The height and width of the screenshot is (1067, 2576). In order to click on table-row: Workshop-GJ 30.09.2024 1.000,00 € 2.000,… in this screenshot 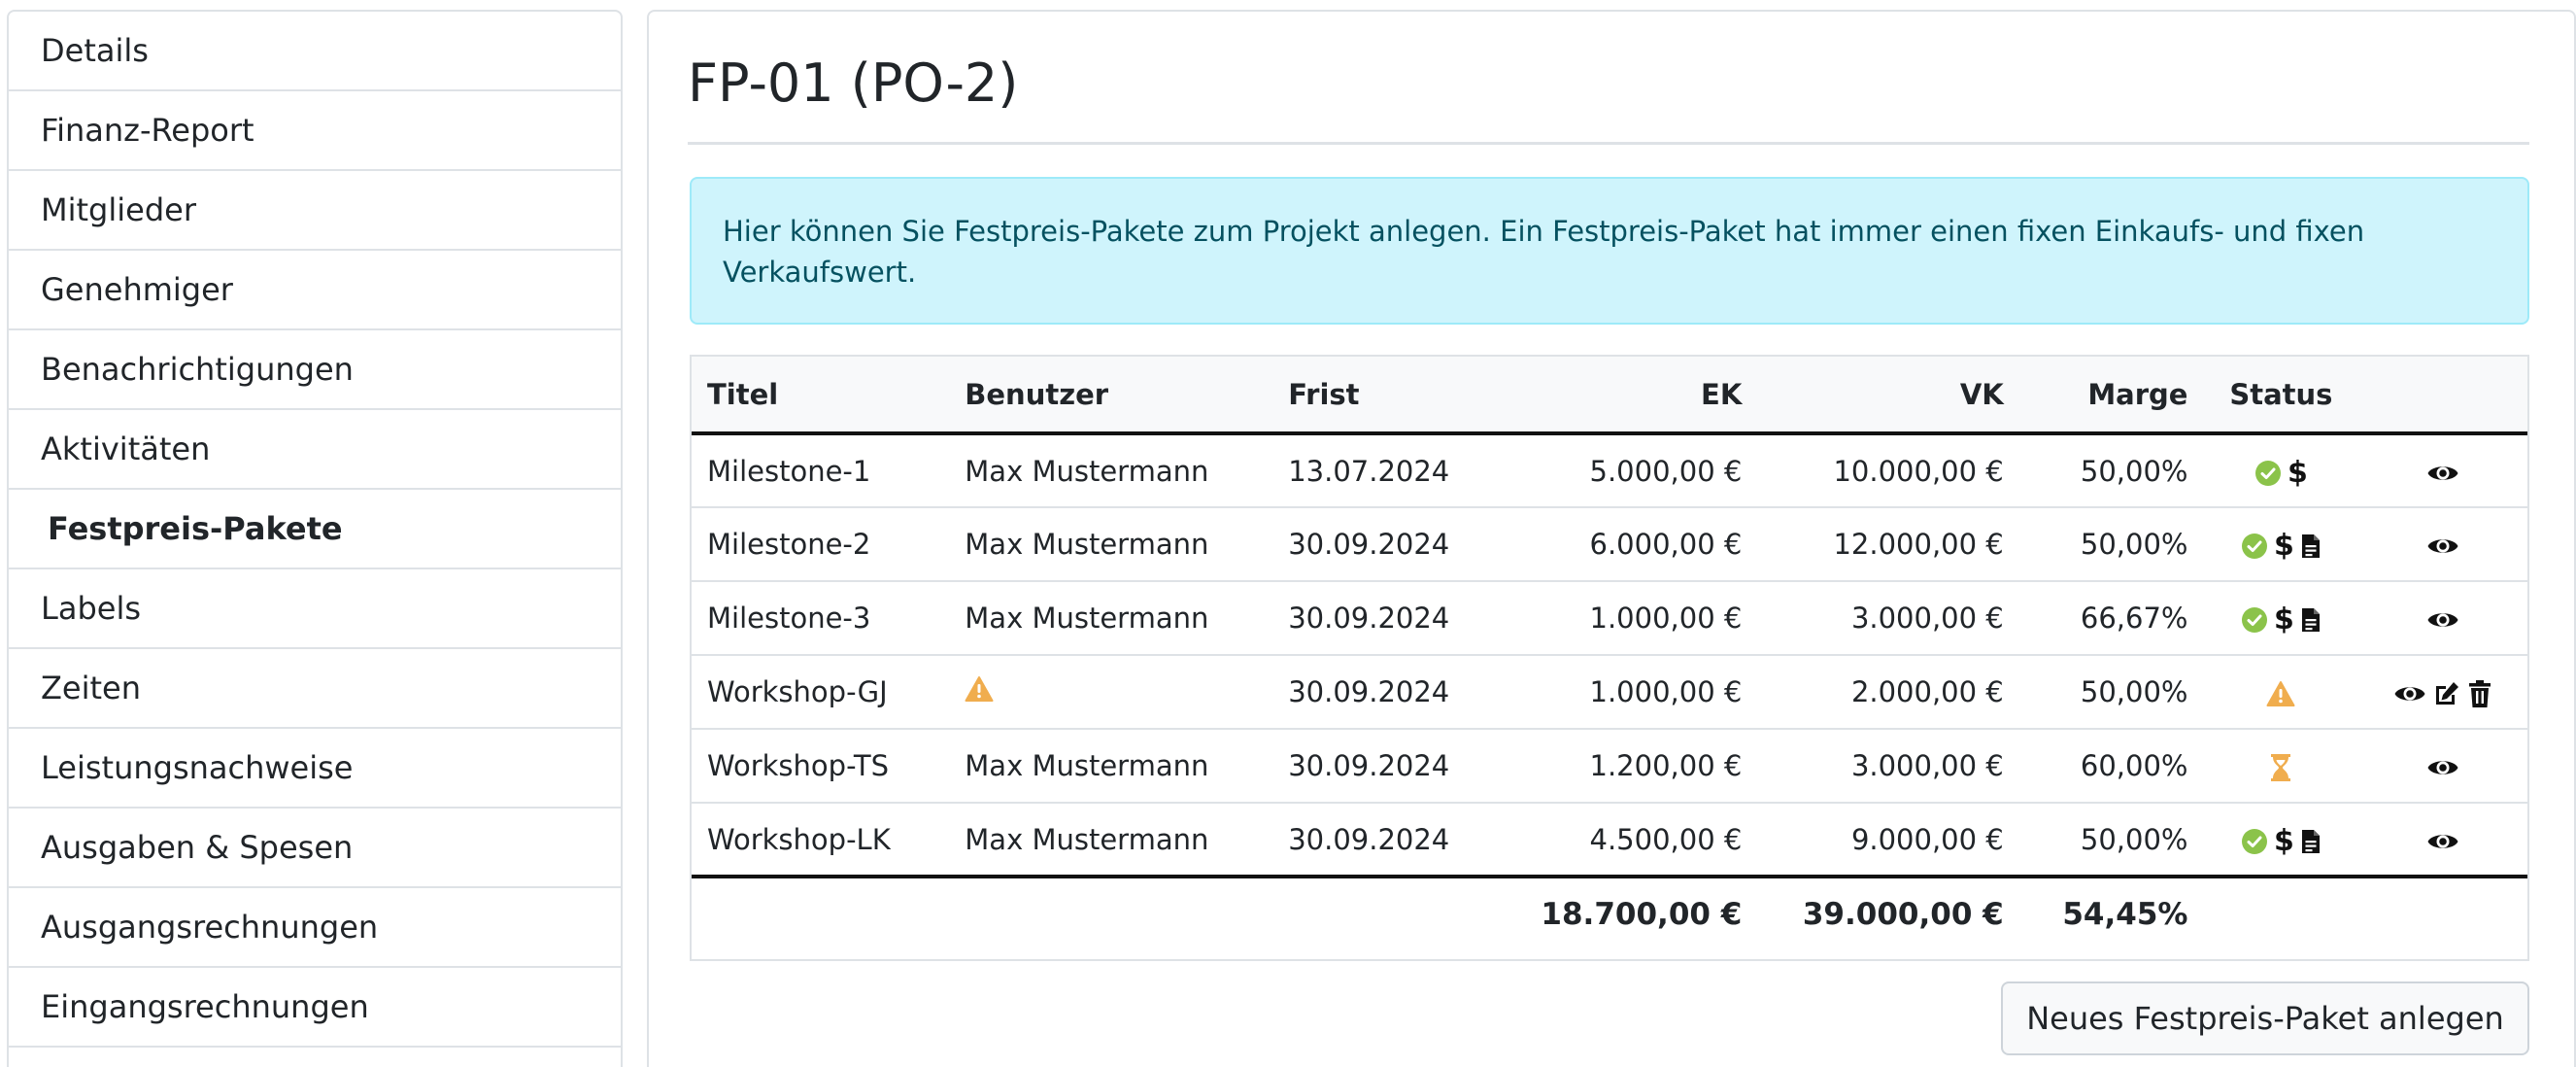, I will do `click(1609, 692)`.